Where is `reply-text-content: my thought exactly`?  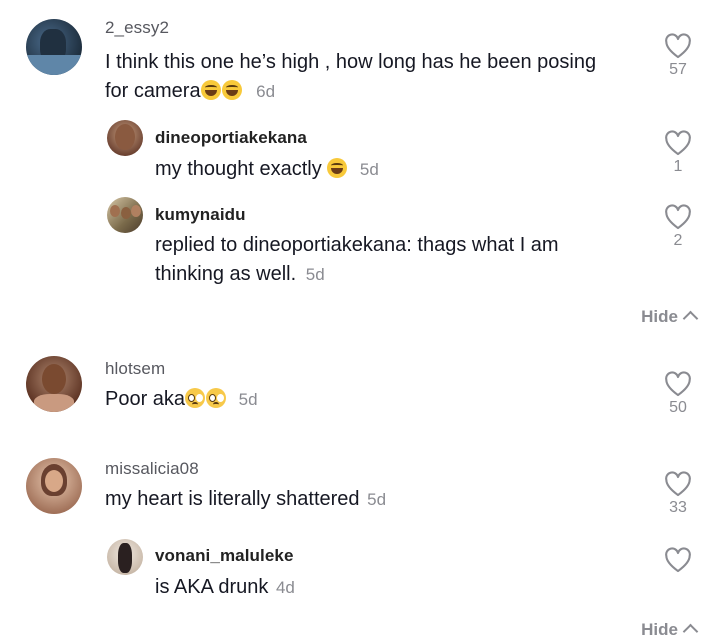 reply-text-content: my thought exactly is located at coordinates (238, 169).